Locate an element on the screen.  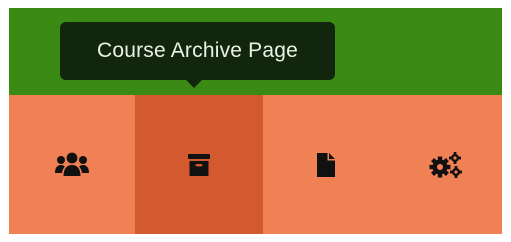
tooltip-text: Course Archive Page is located at coordinates (197, 50).